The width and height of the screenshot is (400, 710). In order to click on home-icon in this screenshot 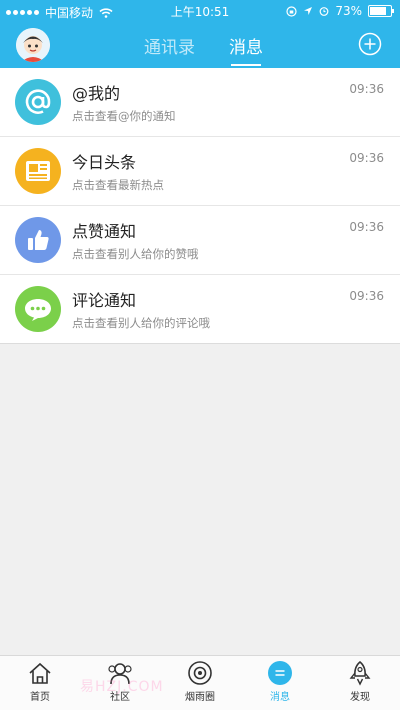, I will do `click(40, 673)`.